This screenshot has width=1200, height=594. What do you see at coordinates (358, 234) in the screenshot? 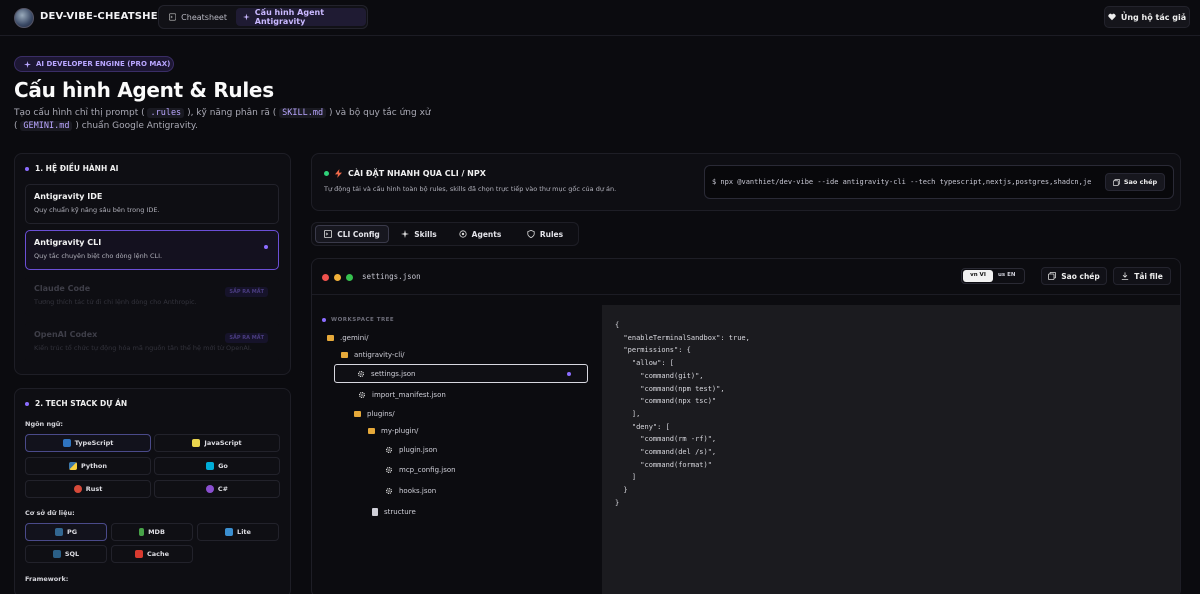
I see `tab-label: CLI Config` at bounding box center [358, 234].